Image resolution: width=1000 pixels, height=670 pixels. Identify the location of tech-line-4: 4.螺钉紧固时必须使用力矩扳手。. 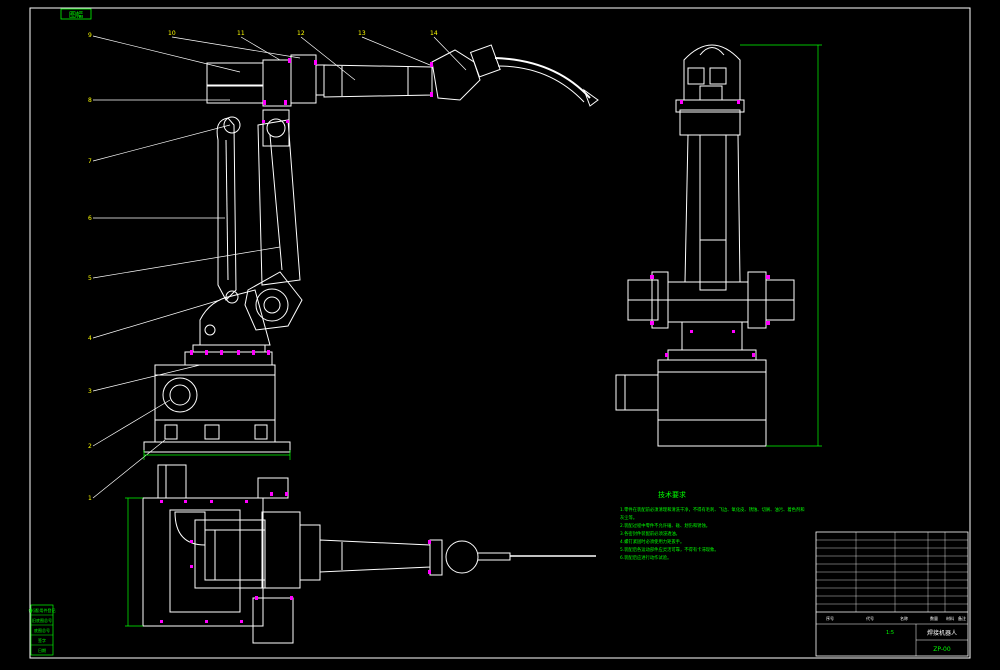
(652, 541).